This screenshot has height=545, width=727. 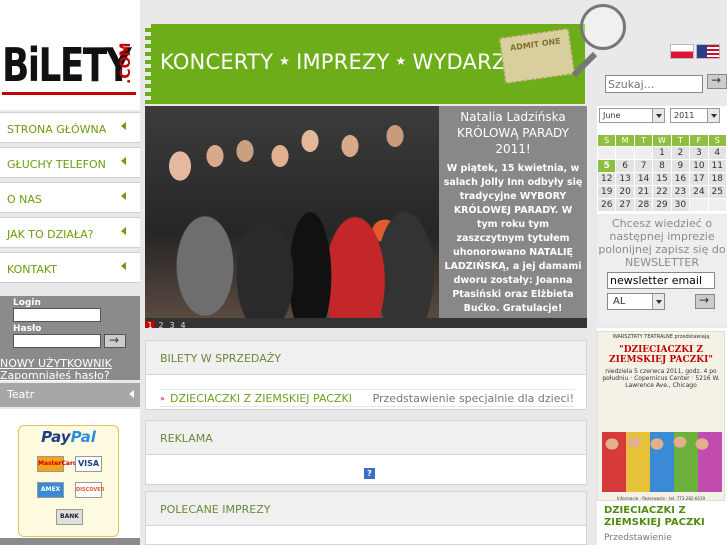 I want to click on calendar-day: 30, so click(x=680, y=205).